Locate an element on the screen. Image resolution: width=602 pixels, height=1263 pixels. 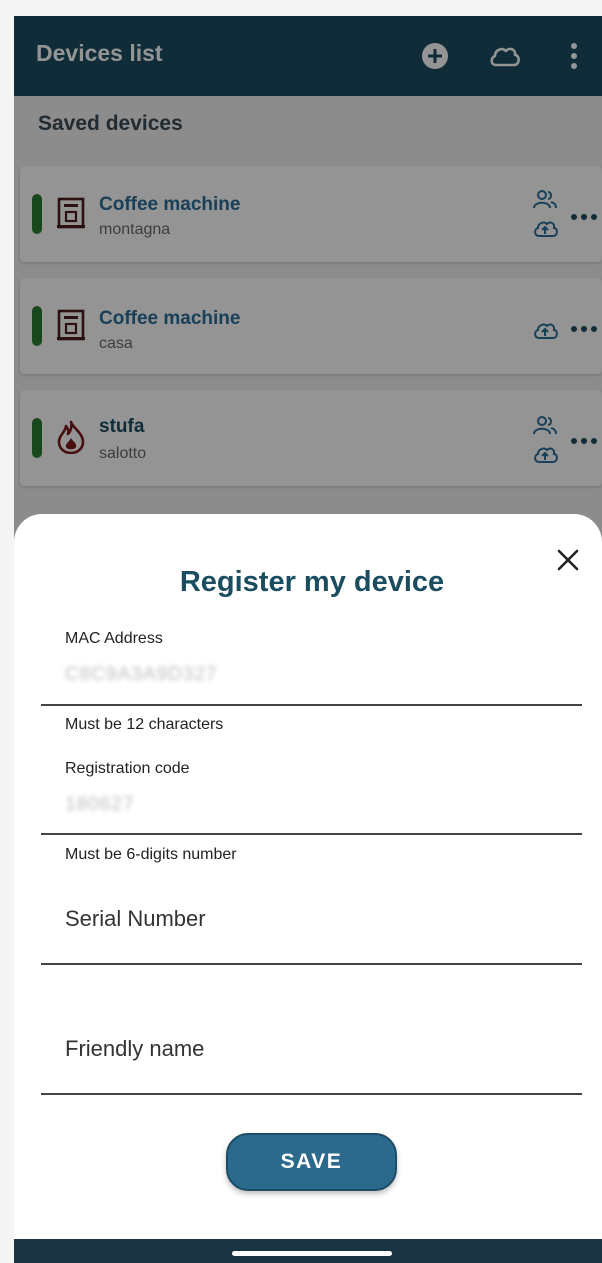
save-button: SAVE is located at coordinates (311, 1162).